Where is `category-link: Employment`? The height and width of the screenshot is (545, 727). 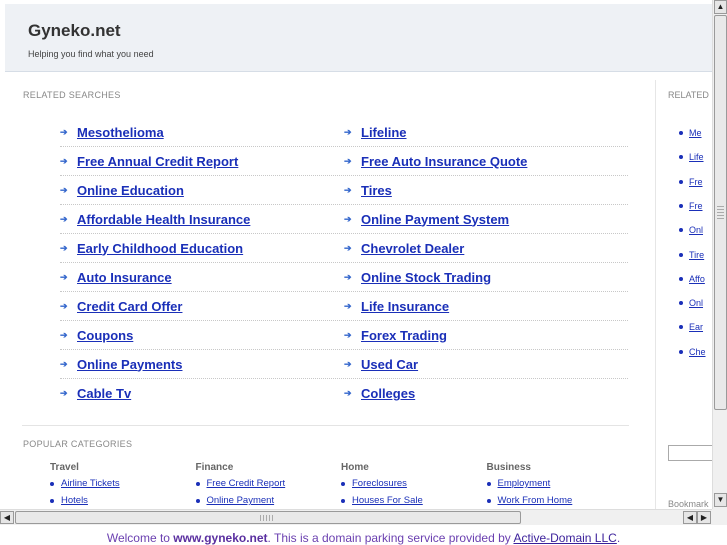 category-link: Employment is located at coordinates (524, 483).